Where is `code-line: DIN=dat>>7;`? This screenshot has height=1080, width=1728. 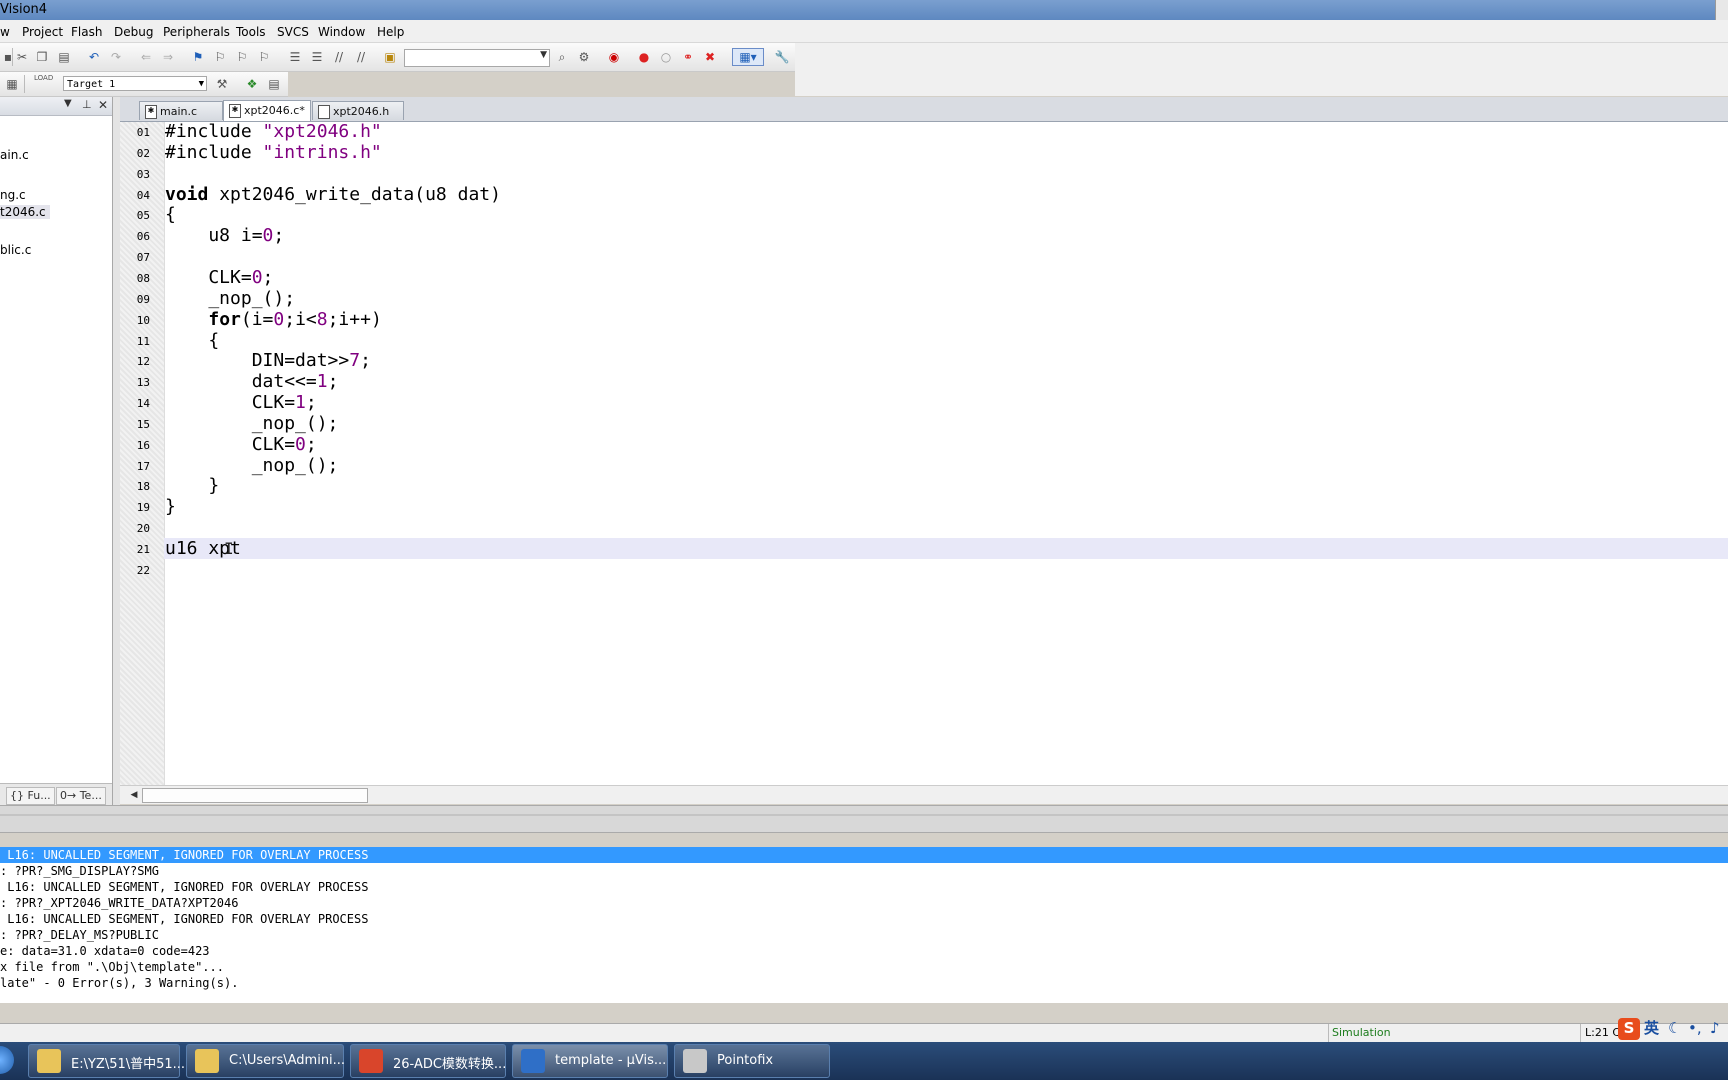
code-line: DIN=dat>>7; is located at coordinates (946, 360).